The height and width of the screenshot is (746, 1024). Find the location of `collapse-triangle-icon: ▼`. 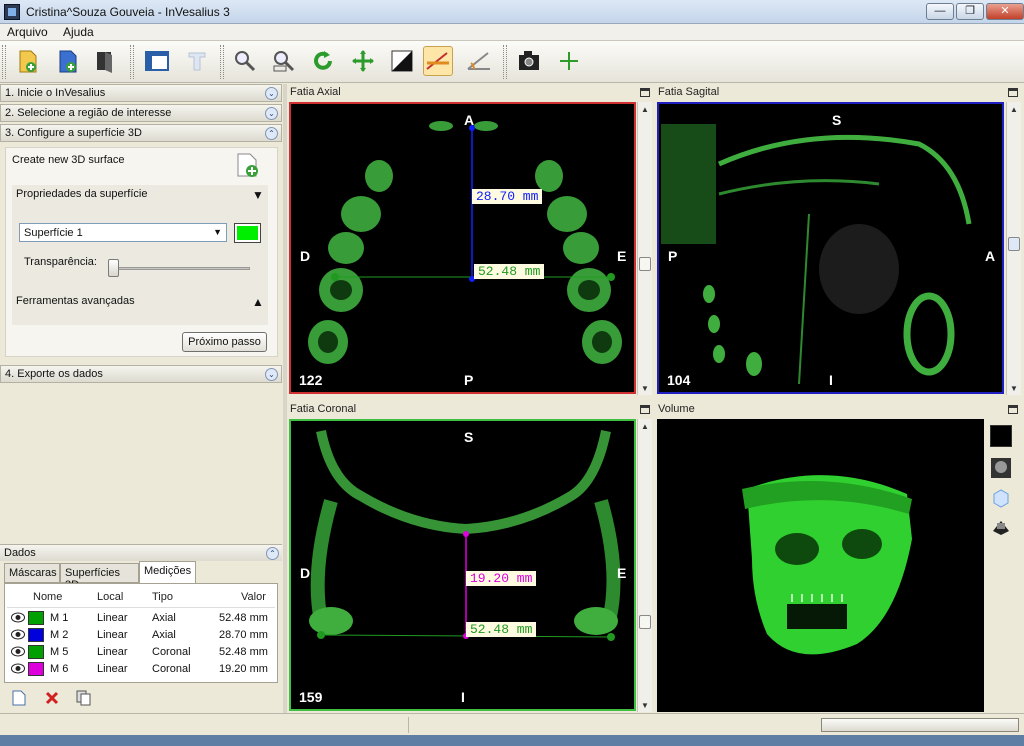

collapse-triangle-icon: ▼ is located at coordinates (258, 195).